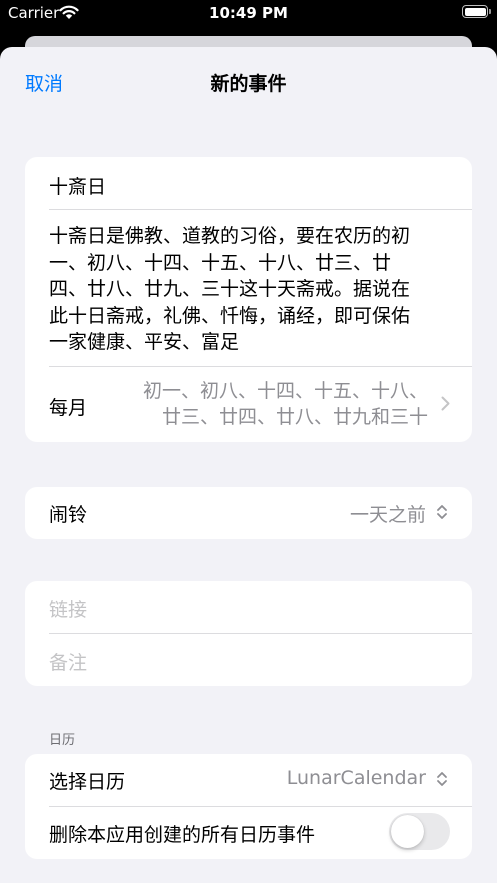 This screenshot has width=497, height=883. What do you see at coordinates (294, 417) in the screenshot?
I see `repeat-value-line: 廿三、廿四、廿八、廿九和三十` at bounding box center [294, 417].